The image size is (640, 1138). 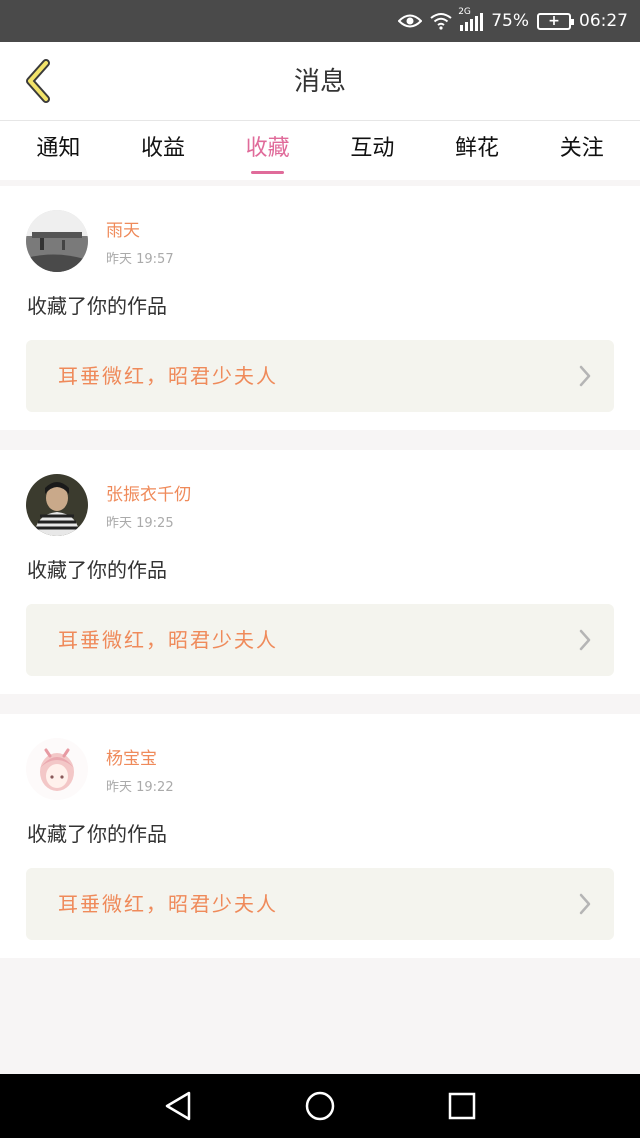 I want to click on square-recents-icon, so click(x=462, y=1106).